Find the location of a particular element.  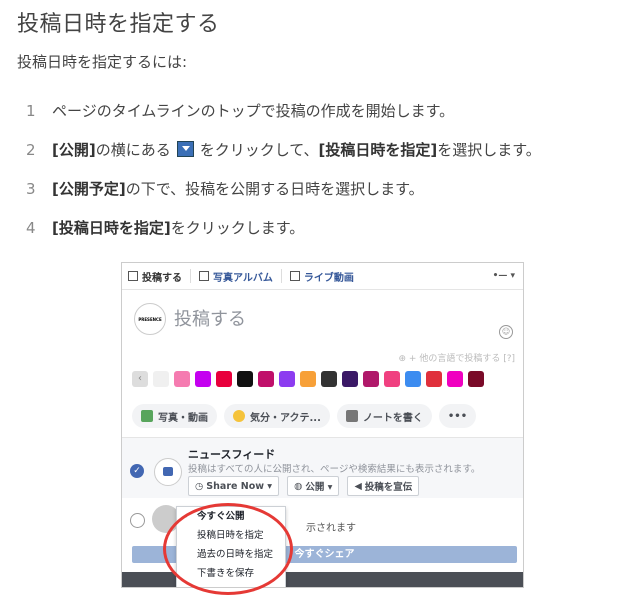

dropdown-arrow-icon is located at coordinates (185, 148).